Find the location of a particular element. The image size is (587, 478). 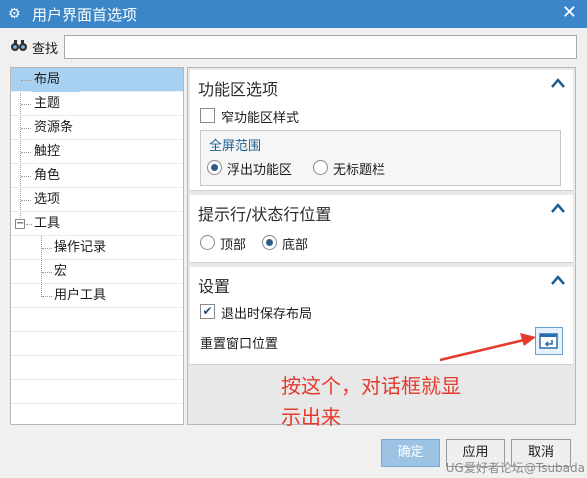

tree-item-label: 宏 is located at coordinates (61, 271).